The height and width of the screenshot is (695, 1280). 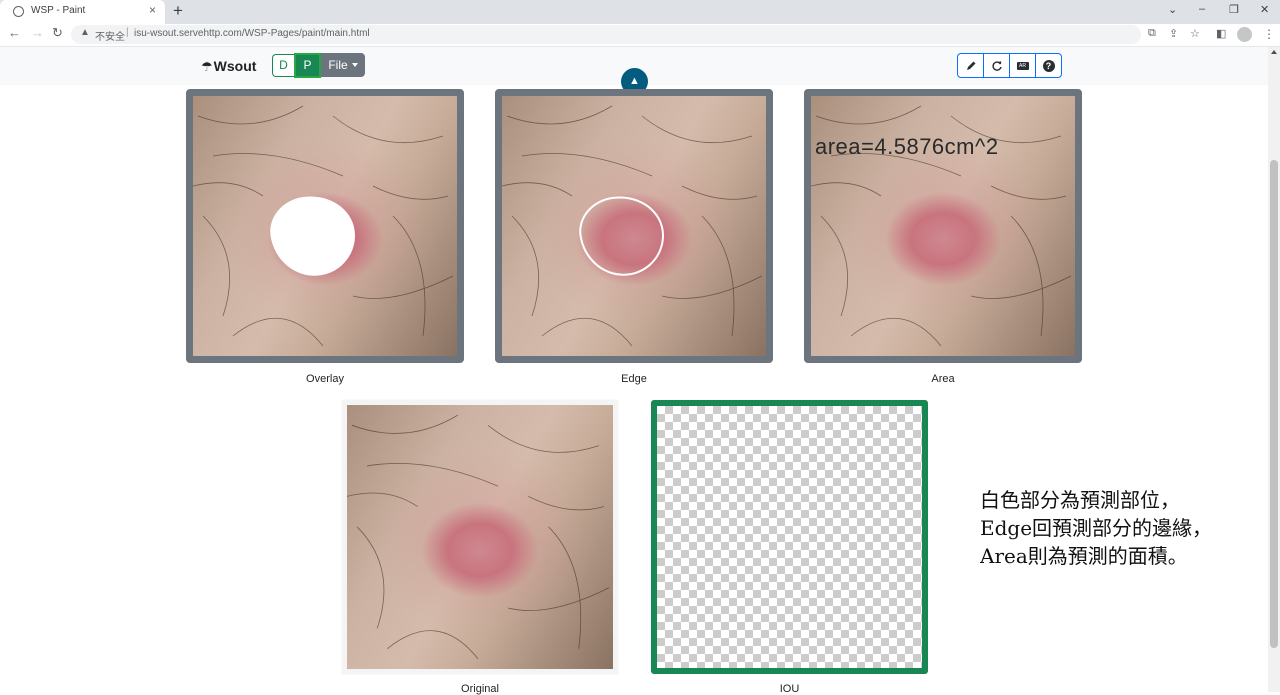 What do you see at coordinates (58, 10) in the screenshot?
I see `tab-title: WSP - Paint` at bounding box center [58, 10].